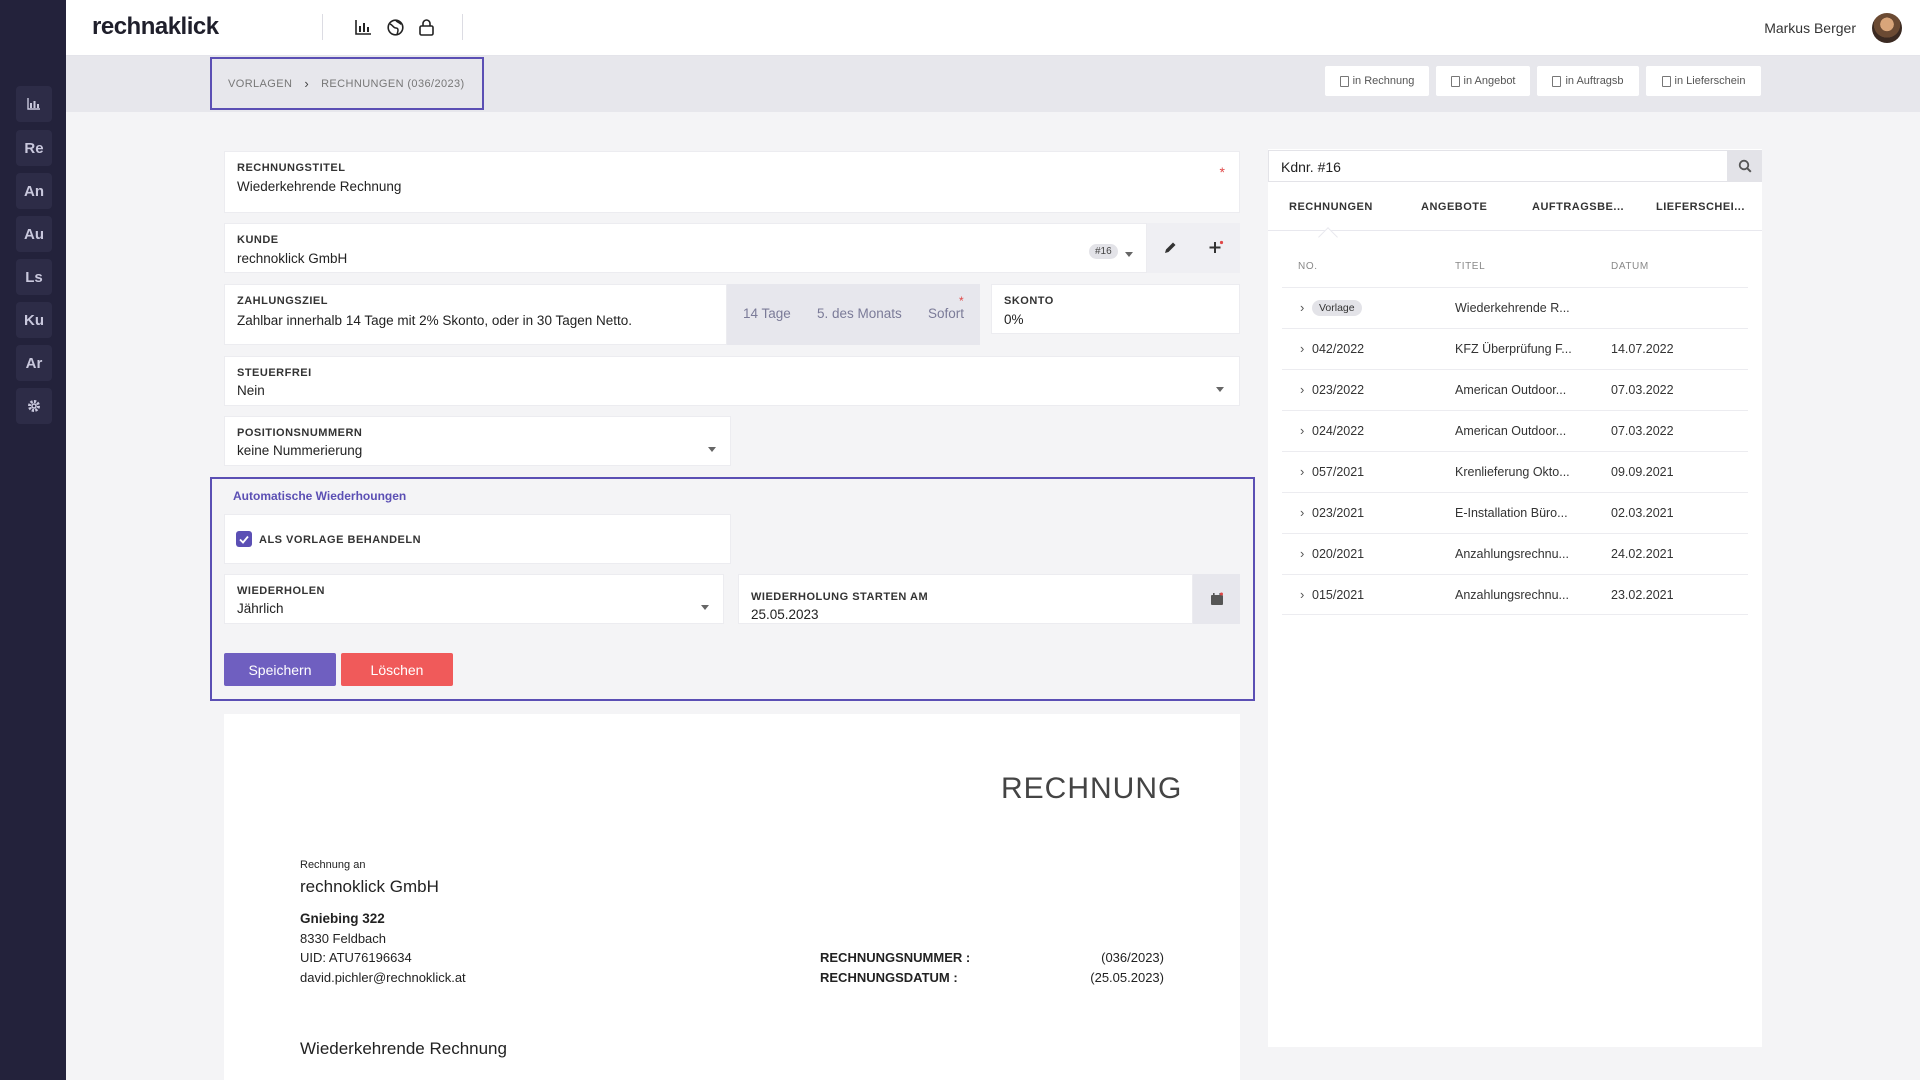 This screenshot has height=1080, width=1920. Describe the element at coordinates (244, 539) in the screenshot. I see `template-checkbox` at that location.